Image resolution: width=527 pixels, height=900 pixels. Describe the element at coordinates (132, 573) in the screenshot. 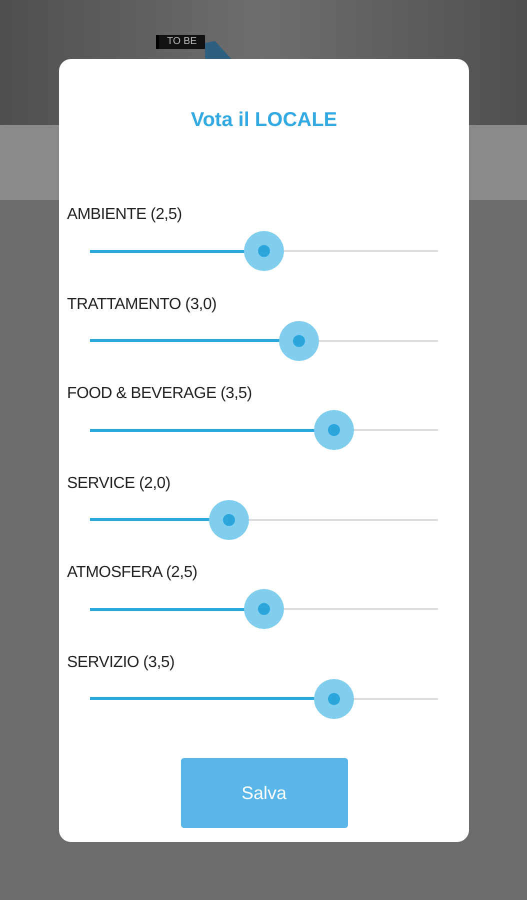

I see `rating-label: ATMOSFERA (2,5)` at that location.